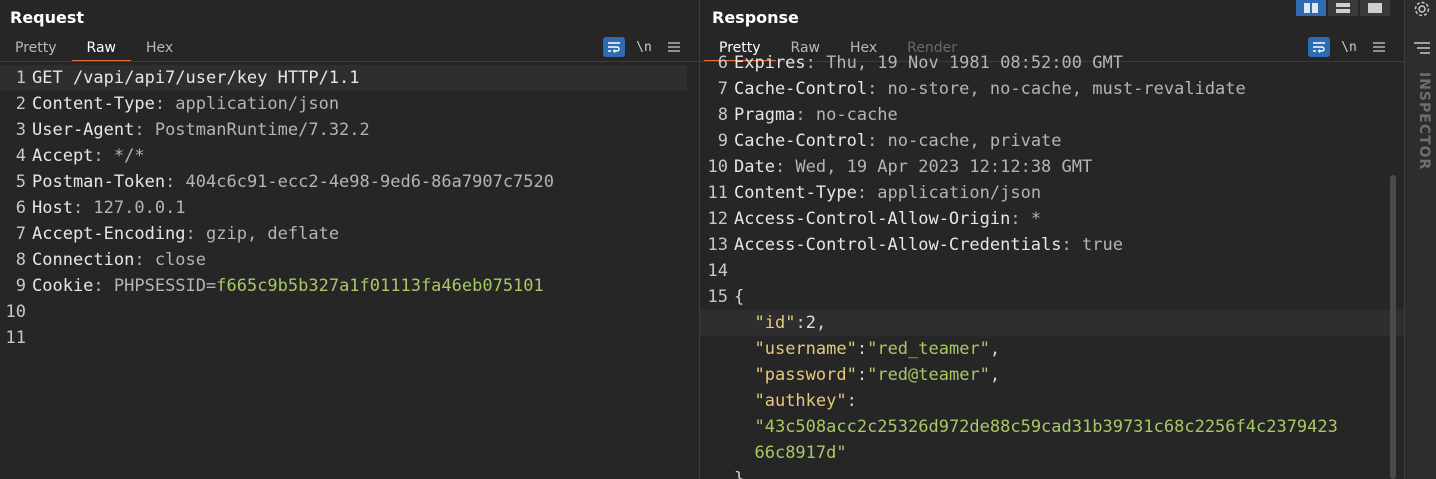 The width and height of the screenshot is (1436, 479). I want to click on code-line: 9 Cache-Control: no-cache, private, so click(1052, 141).